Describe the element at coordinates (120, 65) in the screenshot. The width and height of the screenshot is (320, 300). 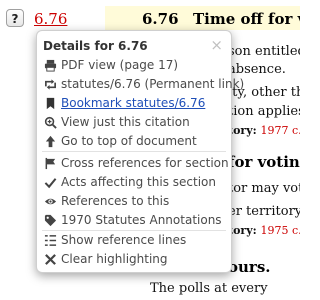
I see `menu-item-label: PDF view (page 17)` at that location.